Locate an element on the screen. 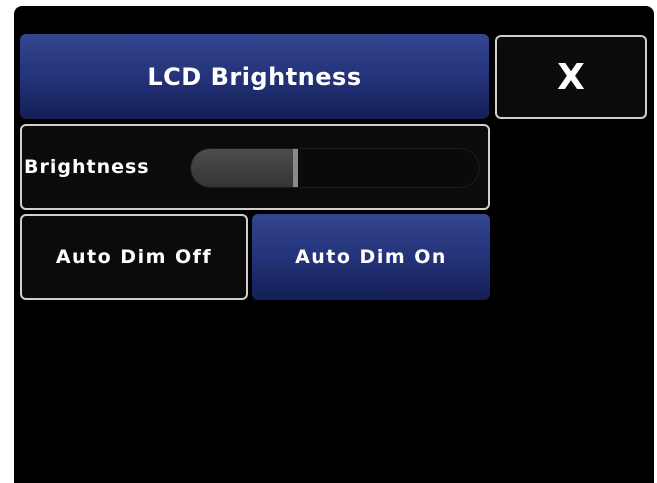 The height and width of the screenshot is (483, 657). brightness-slider-fill is located at coordinates (244, 168).